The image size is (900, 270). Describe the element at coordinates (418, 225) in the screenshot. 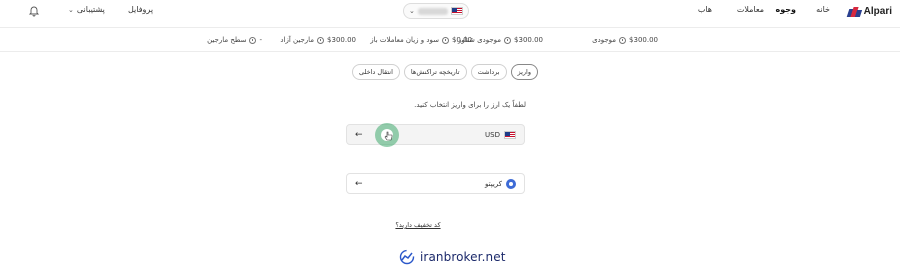

I see `coupon-link: کد تخفیف دارید؟` at that location.